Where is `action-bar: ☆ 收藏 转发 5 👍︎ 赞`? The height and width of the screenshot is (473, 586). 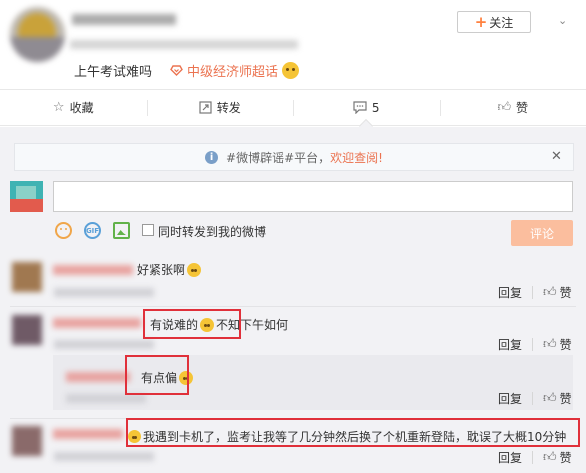
action-bar: ☆ 收藏 转发 5 👍︎ 赞 is located at coordinates (293, 107).